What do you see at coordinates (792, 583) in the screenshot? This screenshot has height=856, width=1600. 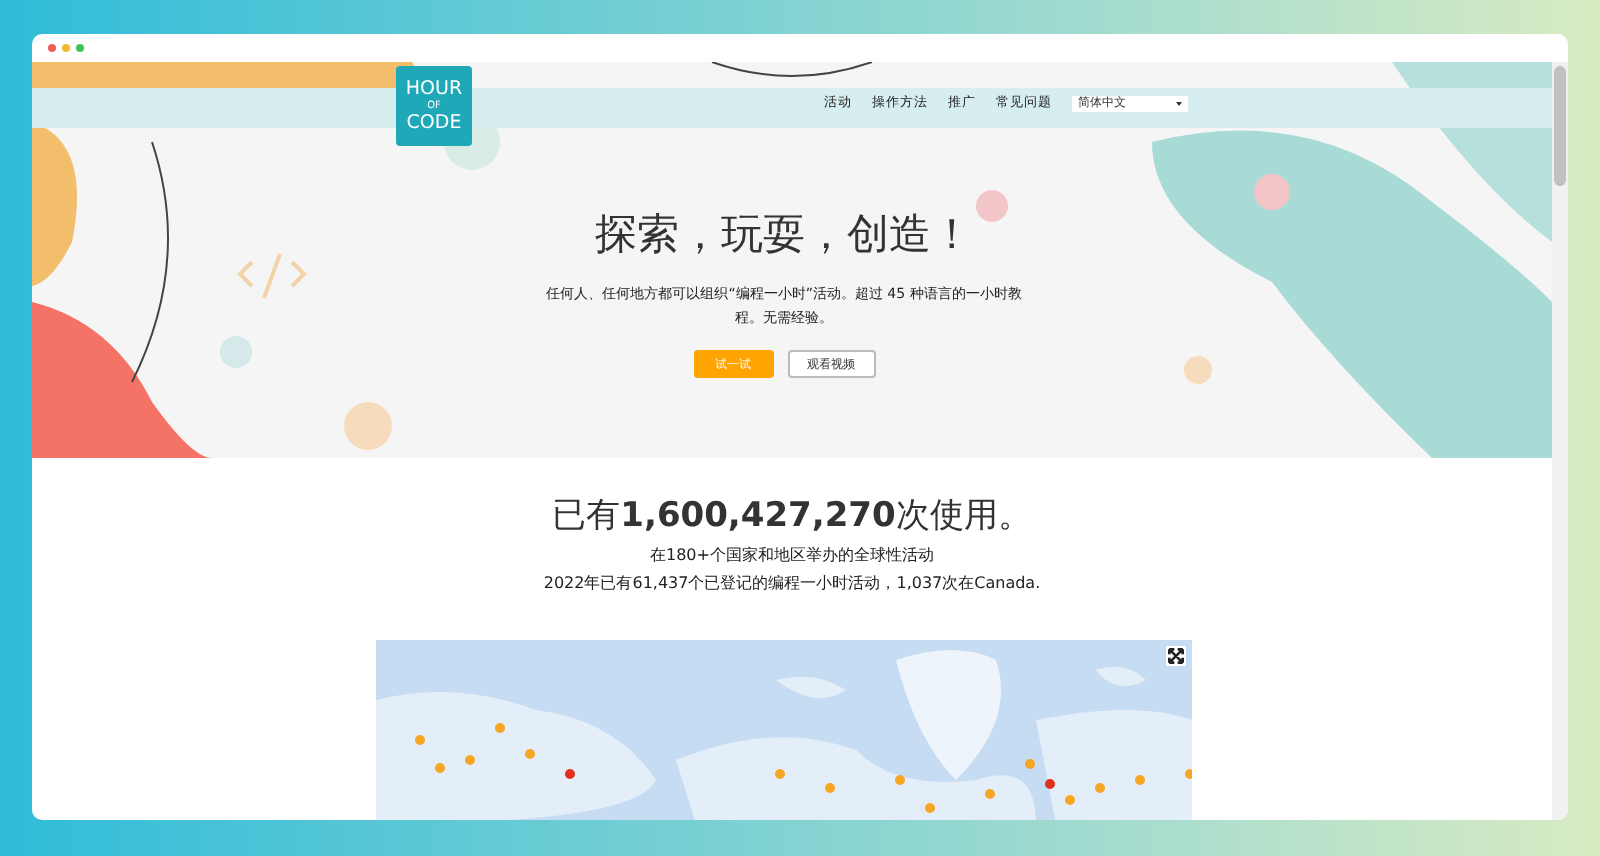 I see `stats-text: 2022年已有61,437个已登记的编程一小时活动，1,037次在Canada.` at bounding box center [792, 583].